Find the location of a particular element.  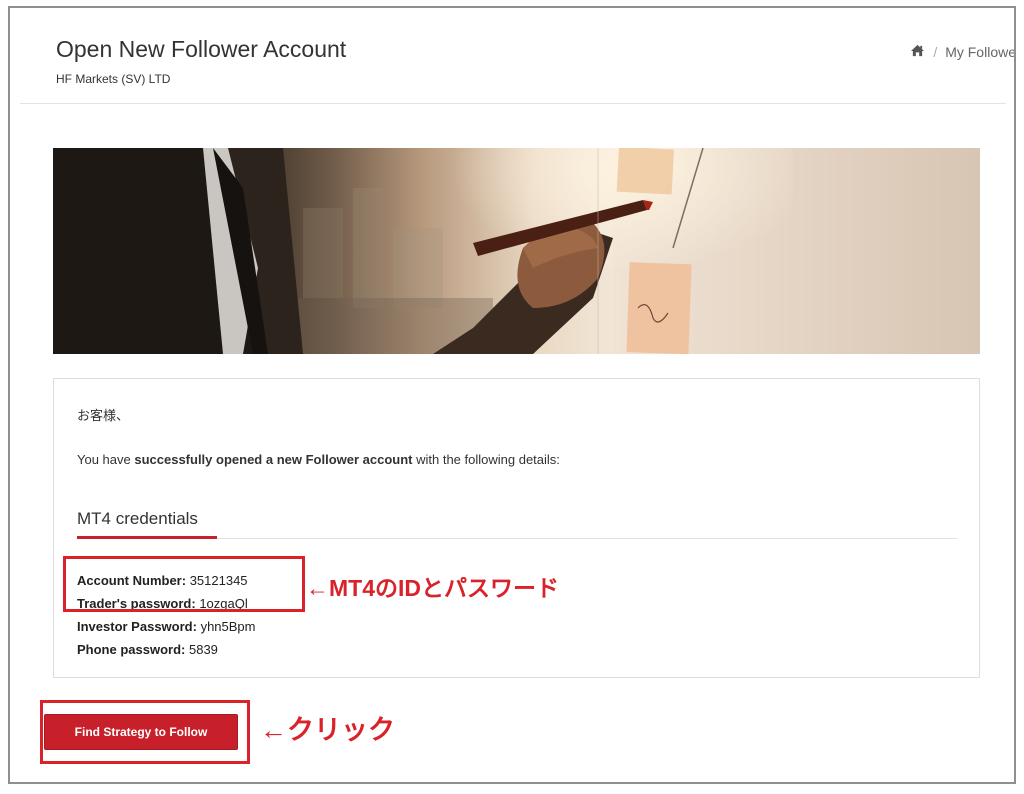

home-icon is located at coordinates (917, 52).